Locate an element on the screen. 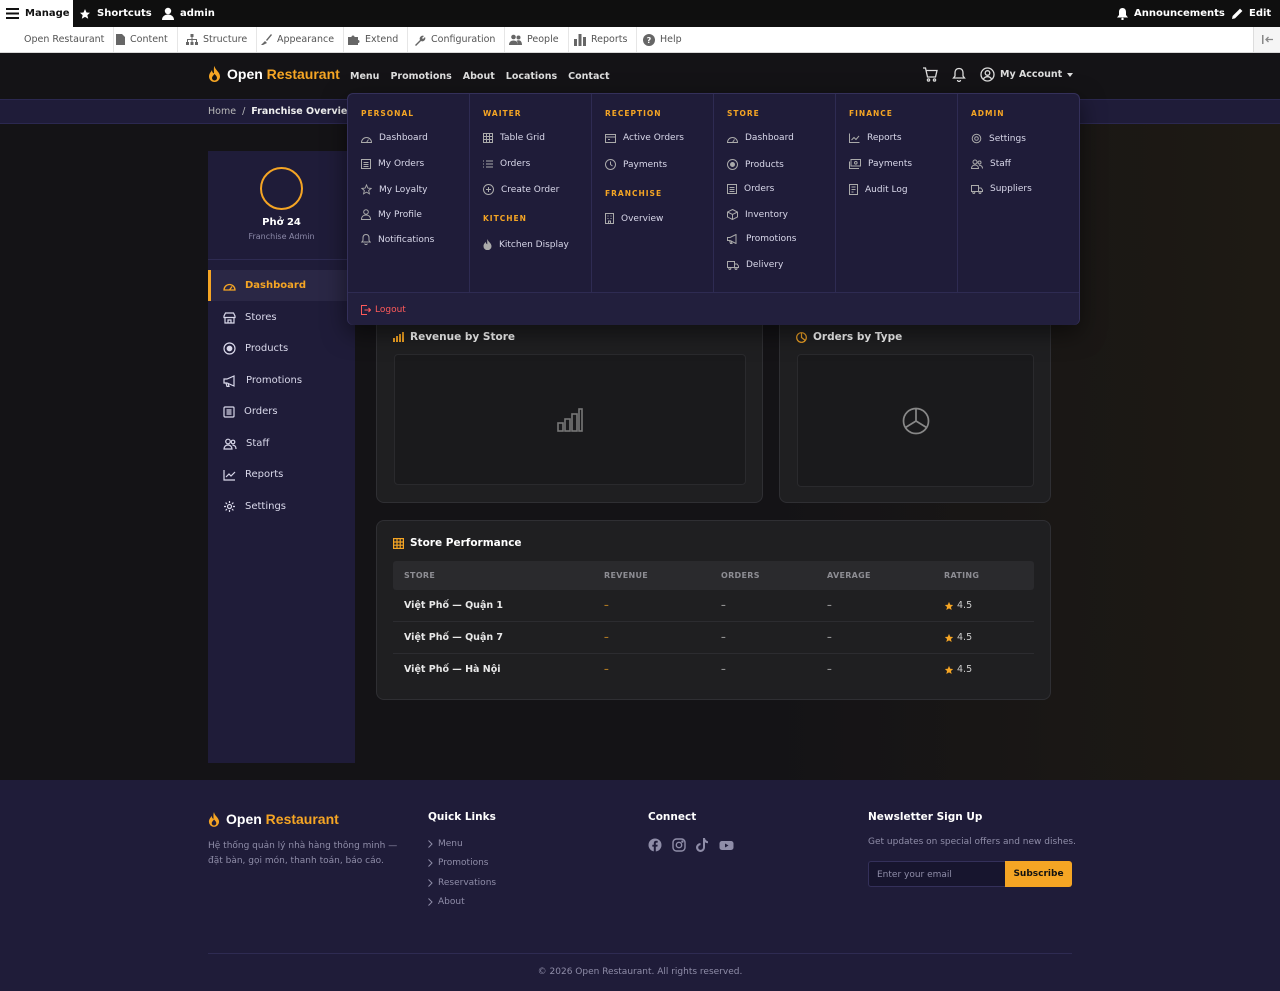 This screenshot has width=1280, height=991. subscribe-button: Subscribe is located at coordinates (1038, 874).